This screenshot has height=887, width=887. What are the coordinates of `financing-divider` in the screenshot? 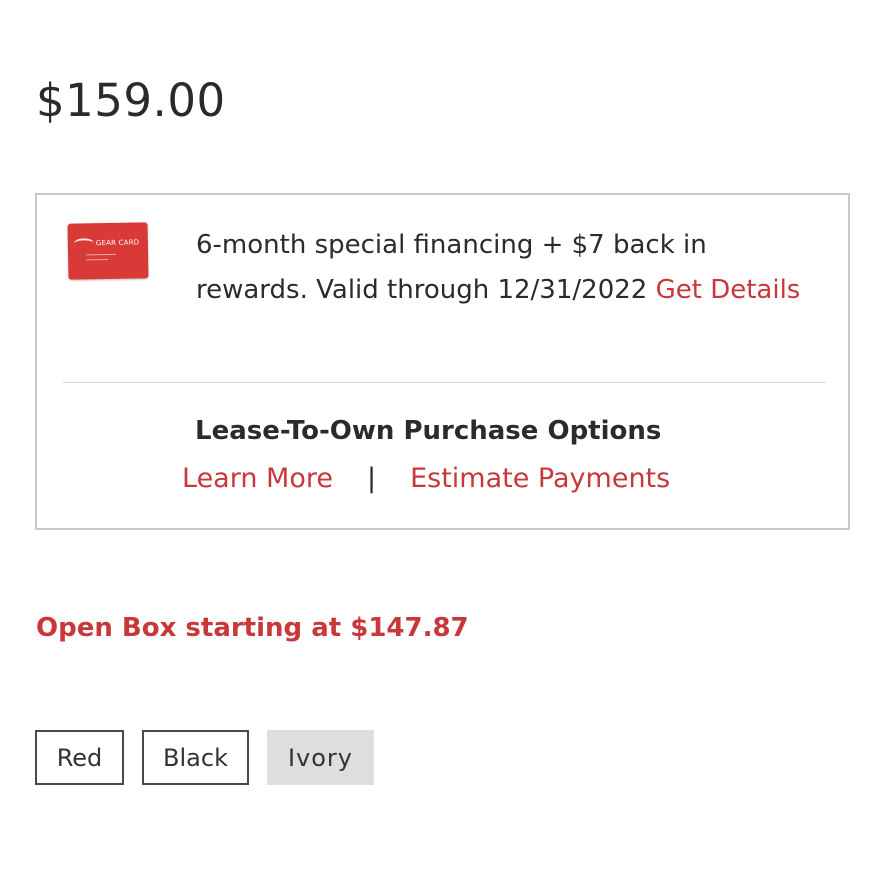 It's located at (444, 382).